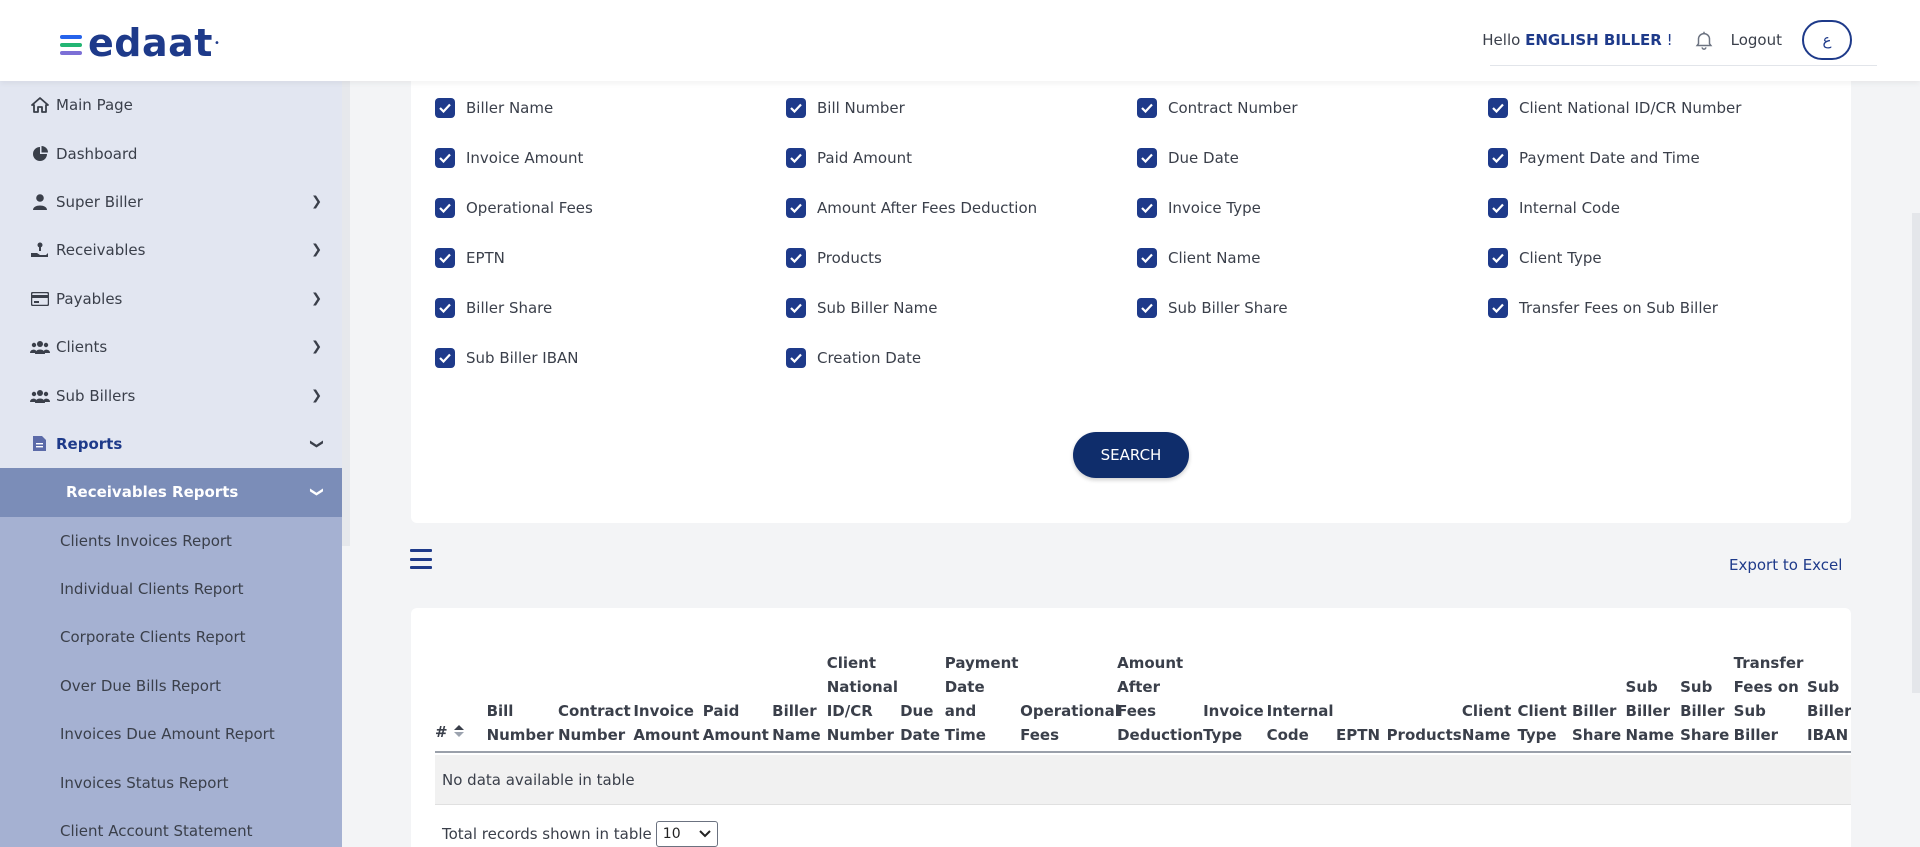  What do you see at coordinates (171, 734) in the screenshot?
I see `sidebar-subitem-invoices-due-amount-report: Invoices Due Amount Report` at bounding box center [171, 734].